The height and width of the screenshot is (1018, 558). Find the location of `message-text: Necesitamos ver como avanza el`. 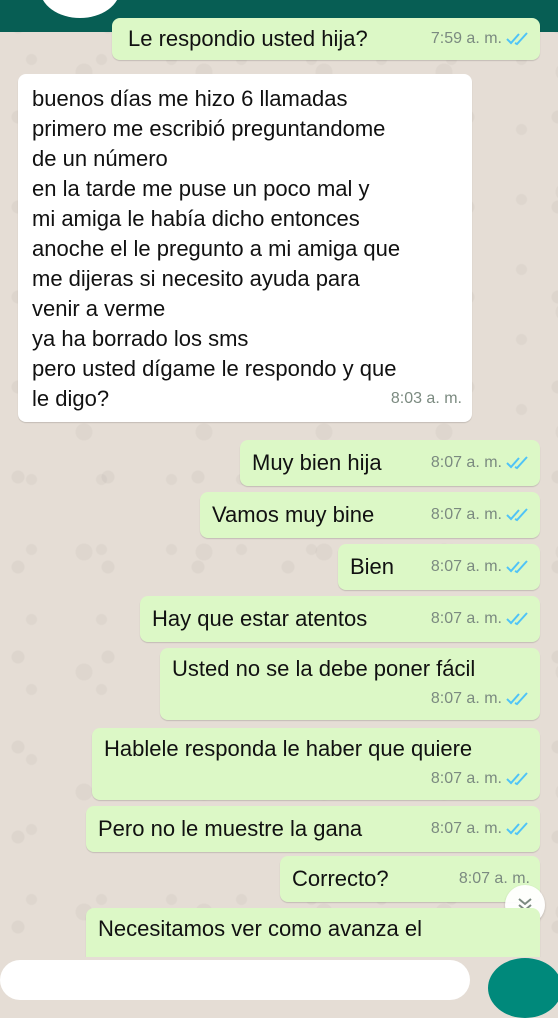

message-text: Necesitamos ver como avanza el is located at coordinates (260, 928).